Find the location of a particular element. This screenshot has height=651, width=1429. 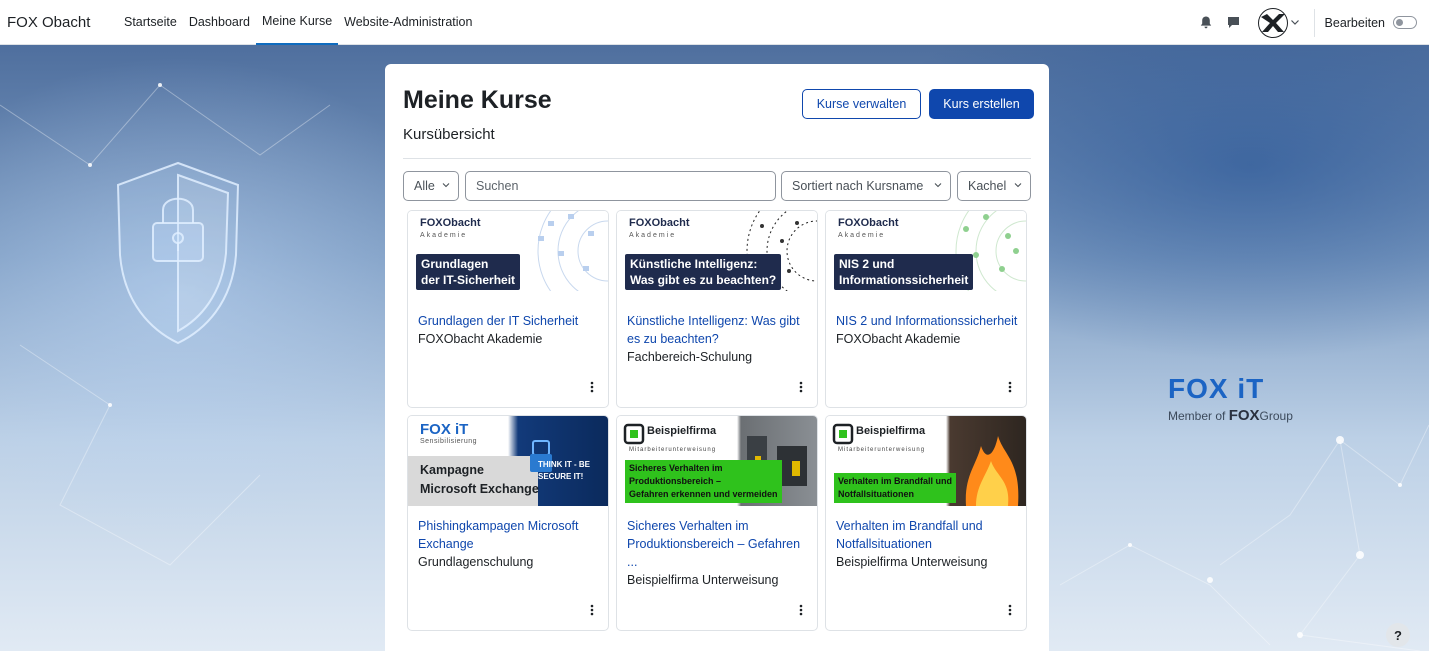

bell-icon is located at coordinates (1206, 22).